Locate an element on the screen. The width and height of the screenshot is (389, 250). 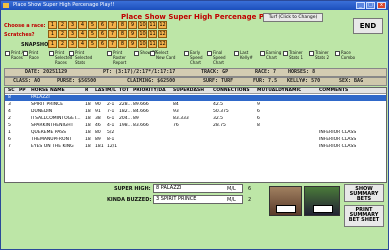
column-header: MUTUALDYNAMIC is located at coordinates (279, 91).